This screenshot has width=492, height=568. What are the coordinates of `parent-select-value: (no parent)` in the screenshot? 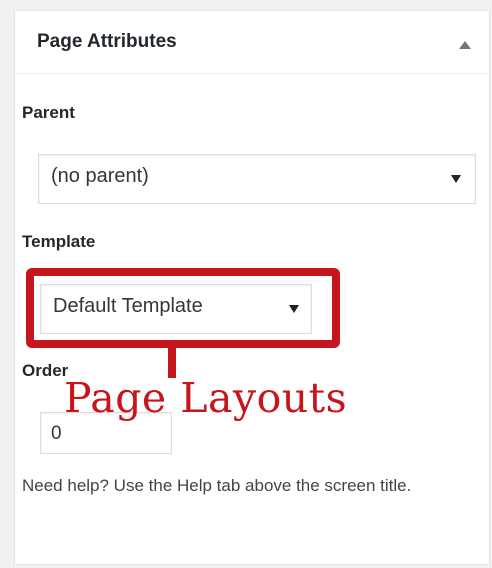 It's located at (100, 176).